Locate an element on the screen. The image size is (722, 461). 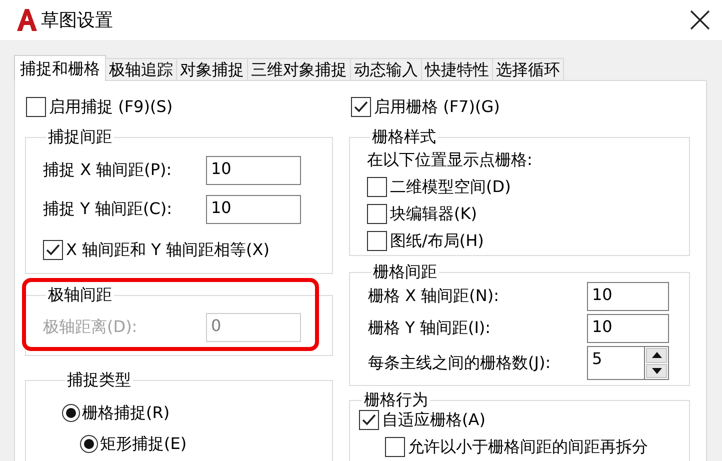
field-label: 极轴距离(D): is located at coordinates (90, 327).